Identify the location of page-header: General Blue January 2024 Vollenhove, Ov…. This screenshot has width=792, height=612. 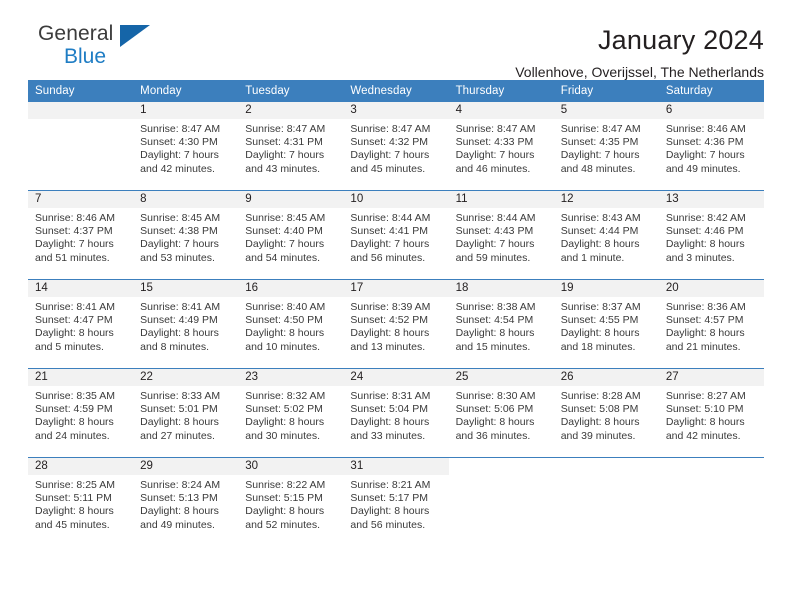
(396, 40).